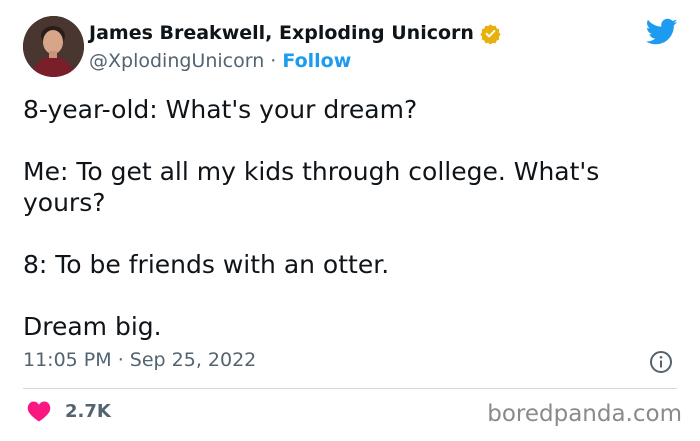  I want to click on tweet-date: Sep 25, 2022, so click(193, 360).